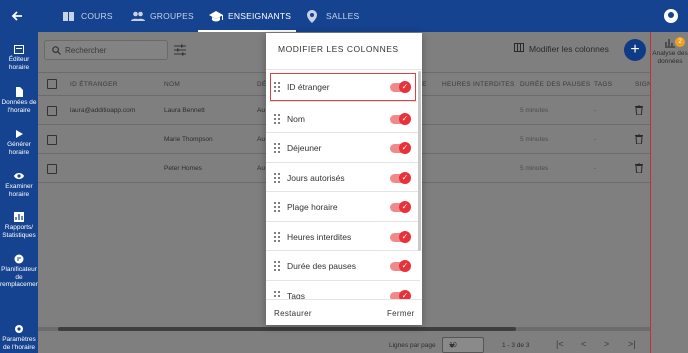  Describe the element at coordinates (287, 329) in the screenshot. I see `scrollbar-thumb` at that location.